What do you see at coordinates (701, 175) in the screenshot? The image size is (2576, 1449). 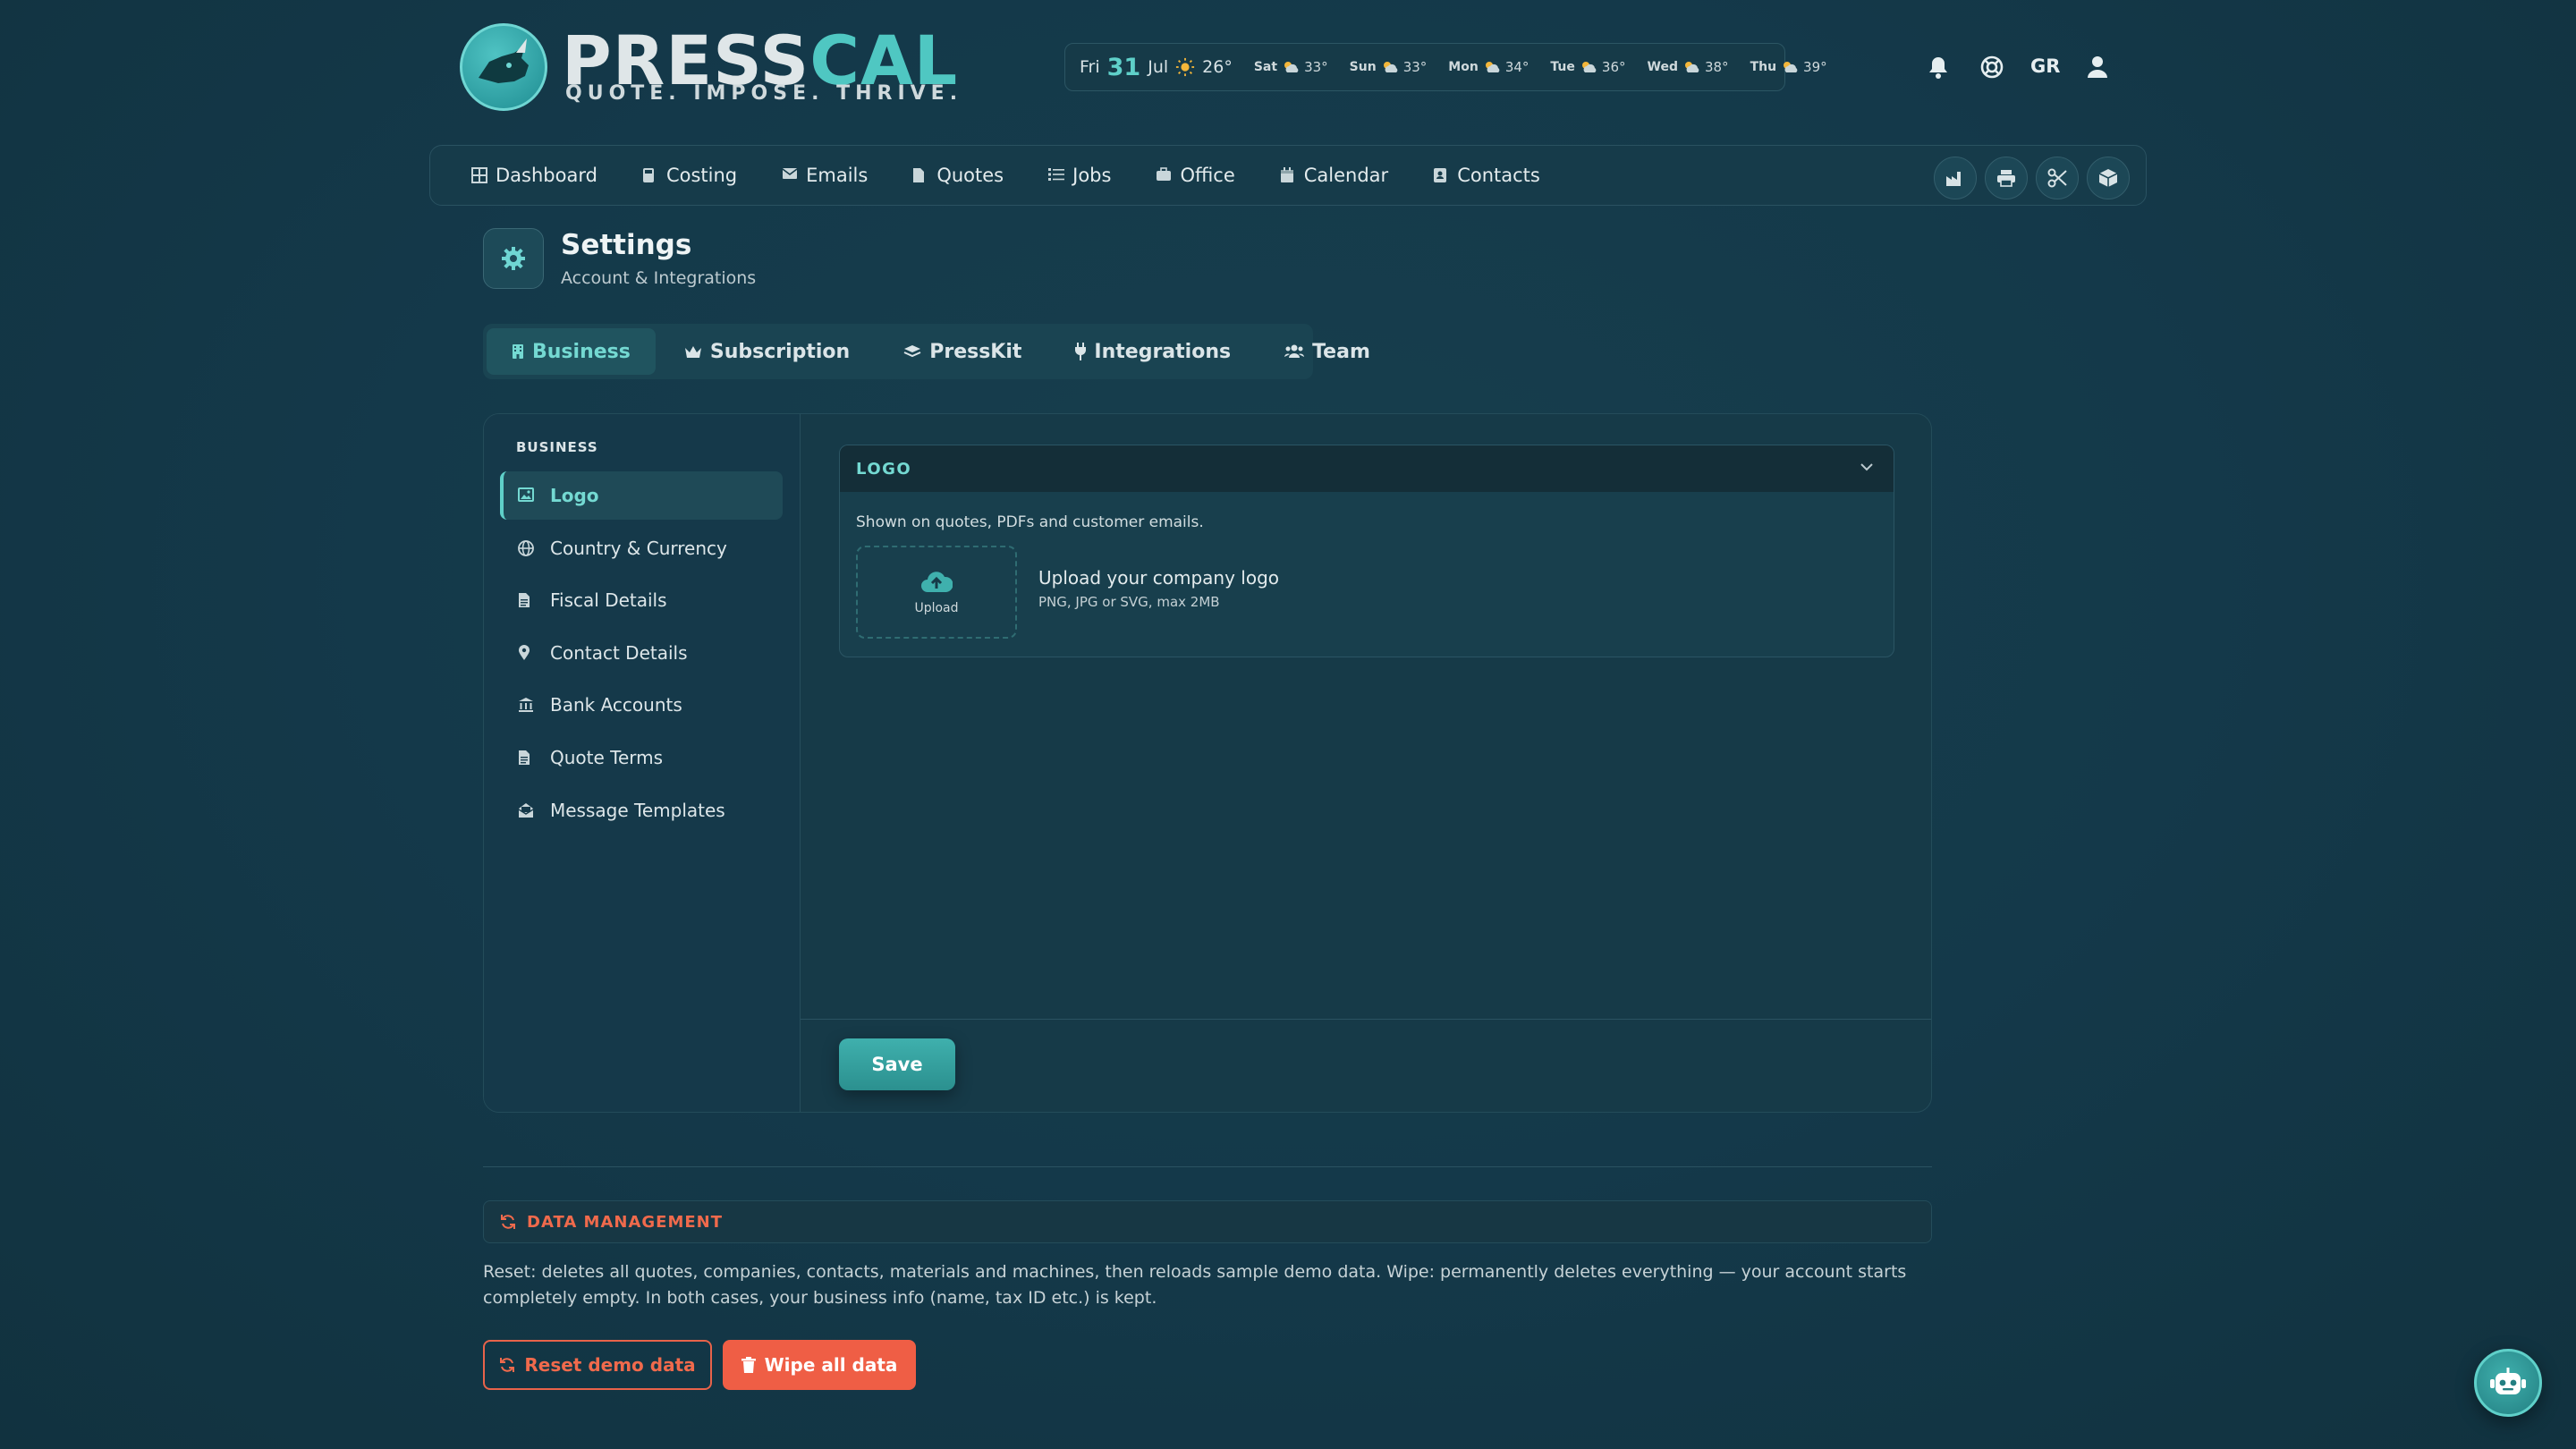 I see `nav-item-label: Costing` at bounding box center [701, 175].